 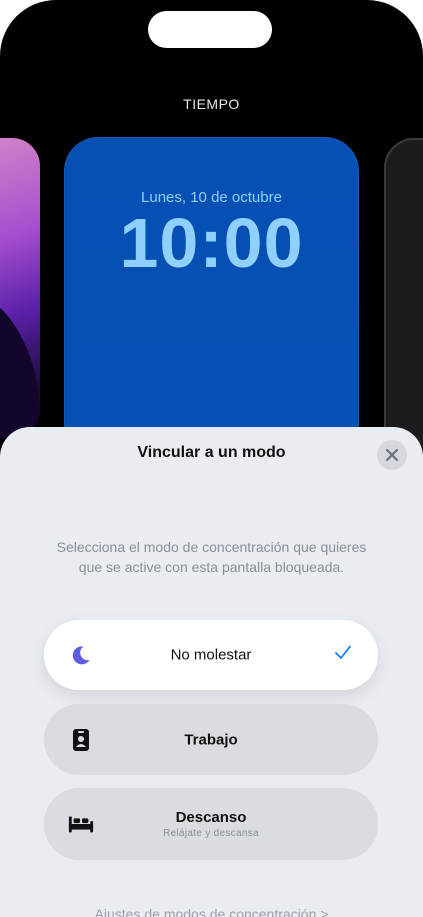 What do you see at coordinates (211, 452) in the screenshot?
I see `sheet-title: Vincular a un modo` at bounding box center [211, 452].